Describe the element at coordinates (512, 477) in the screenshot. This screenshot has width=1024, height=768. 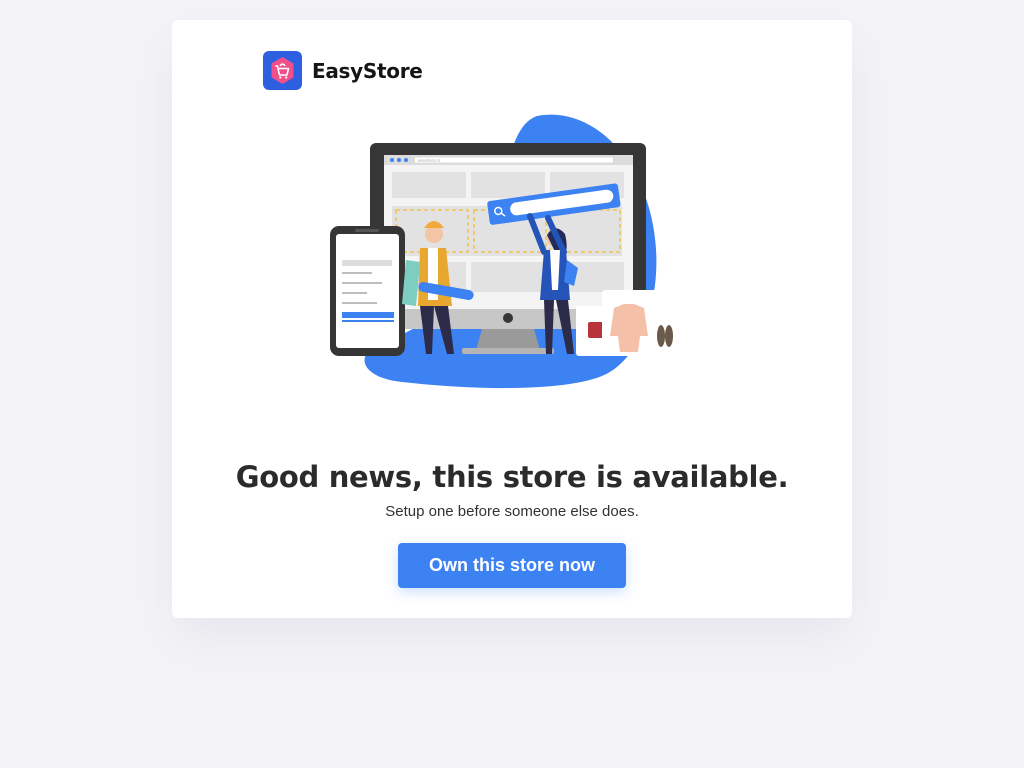
I see `page-headline: Good news, this store is available.` at that location.